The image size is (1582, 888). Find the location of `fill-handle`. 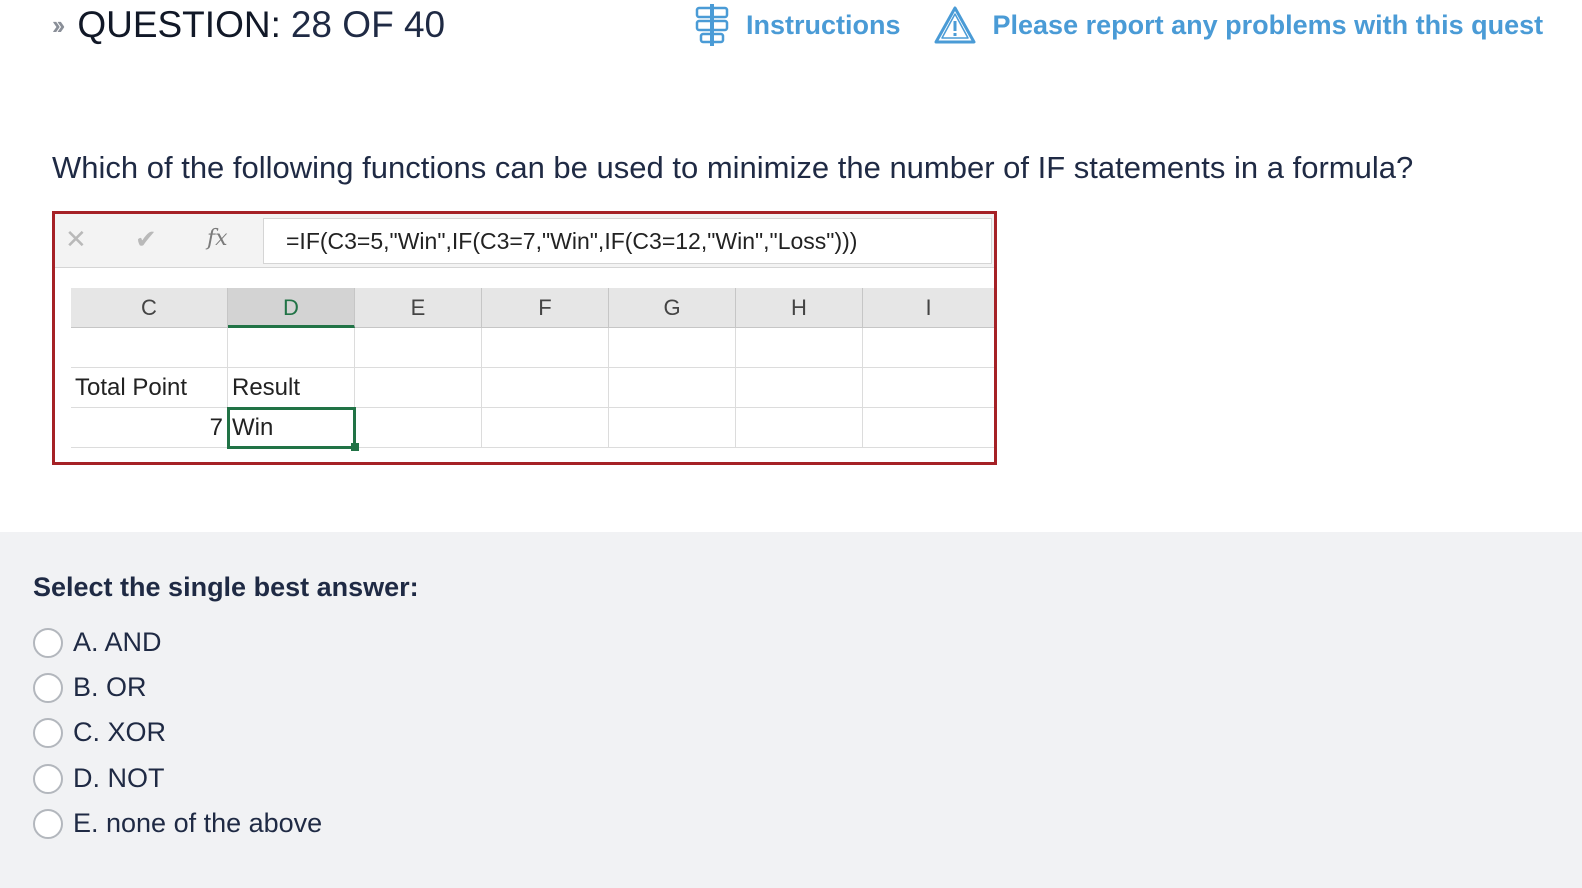

fill-handle is located at coordinates (355, 447).